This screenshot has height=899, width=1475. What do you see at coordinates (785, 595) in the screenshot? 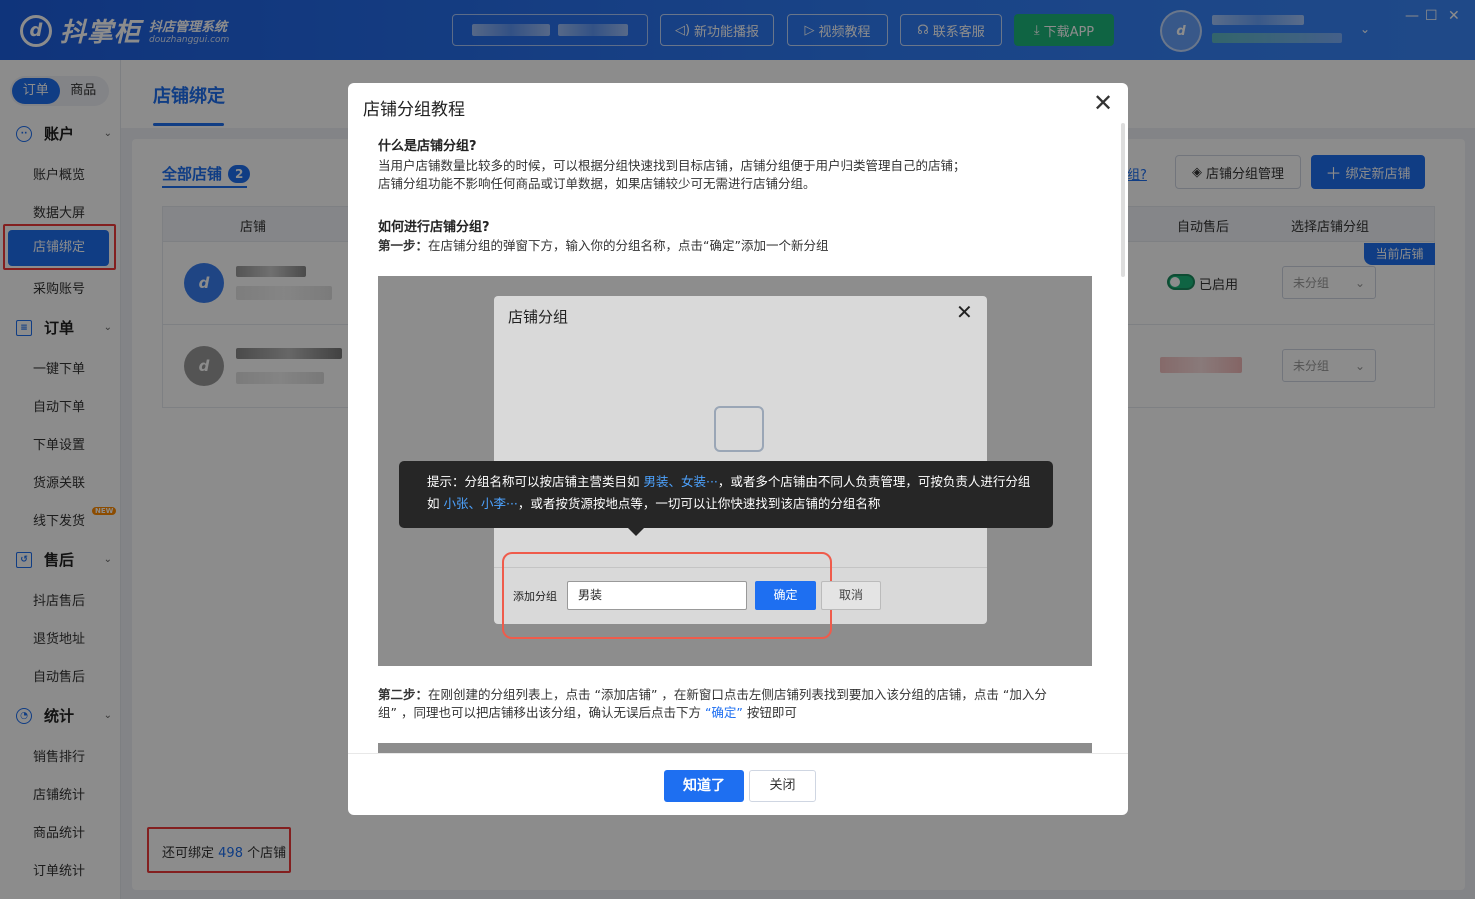
I see `confirm-button: 确定` at bounding box center [785, 595].